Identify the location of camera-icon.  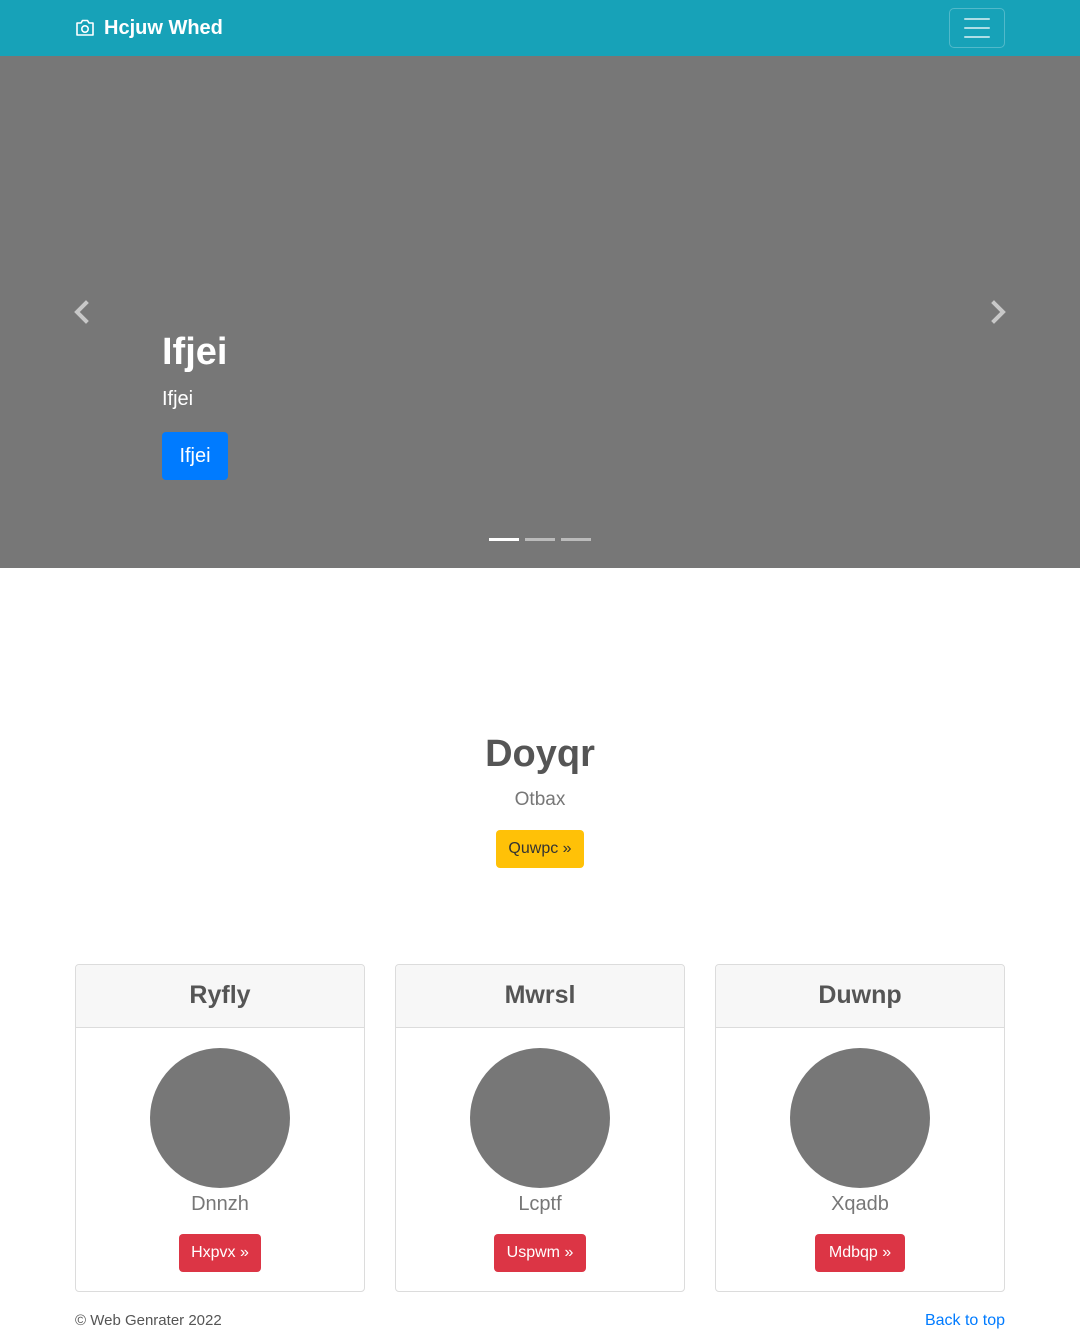
(85, 27).